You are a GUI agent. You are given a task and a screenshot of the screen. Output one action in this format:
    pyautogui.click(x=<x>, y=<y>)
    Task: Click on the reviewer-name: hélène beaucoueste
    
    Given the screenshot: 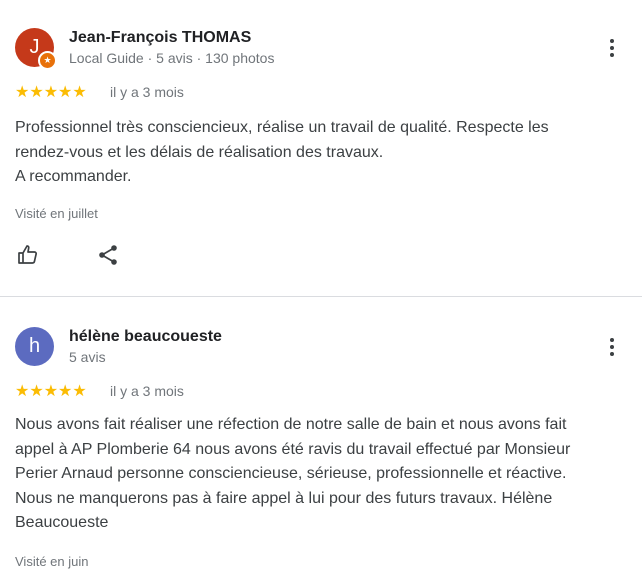 What is the action you would take?
    pyautogui.click(x=145, y=337)
    